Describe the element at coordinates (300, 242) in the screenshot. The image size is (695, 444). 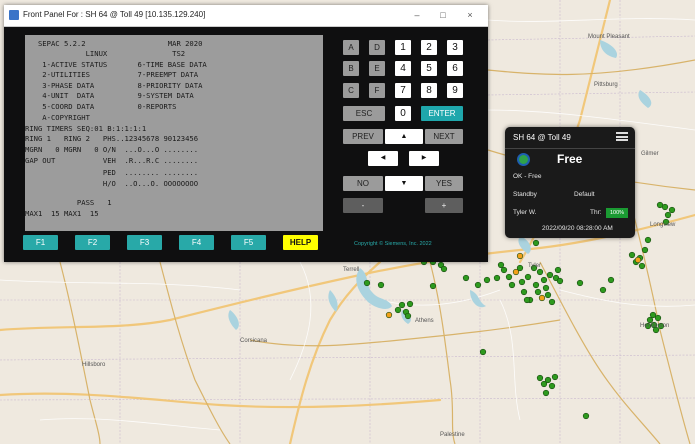
I see `help-button: HELP` at that location.